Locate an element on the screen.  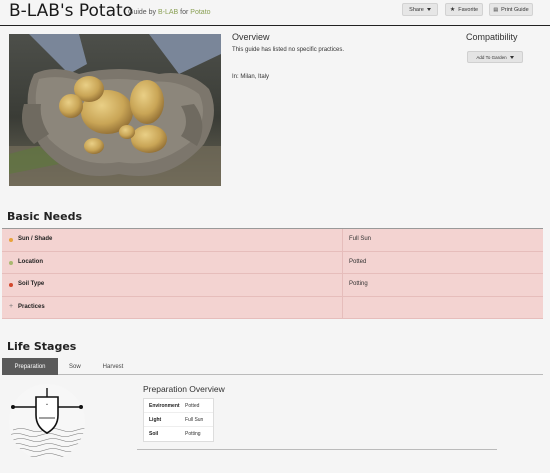
location-text: In: Milan, Italy is located at coordinates (251, 77).